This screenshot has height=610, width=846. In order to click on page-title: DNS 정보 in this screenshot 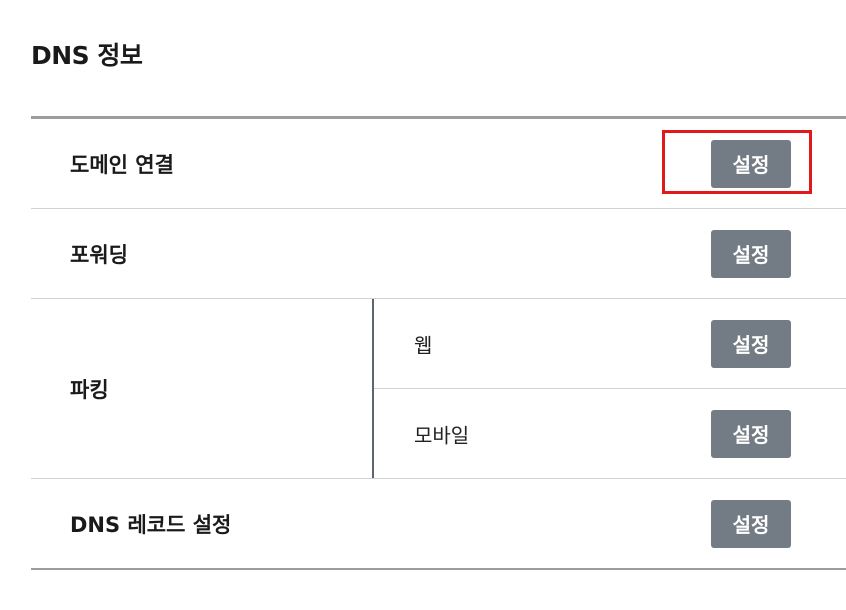, I will do `click(87, 55)`.